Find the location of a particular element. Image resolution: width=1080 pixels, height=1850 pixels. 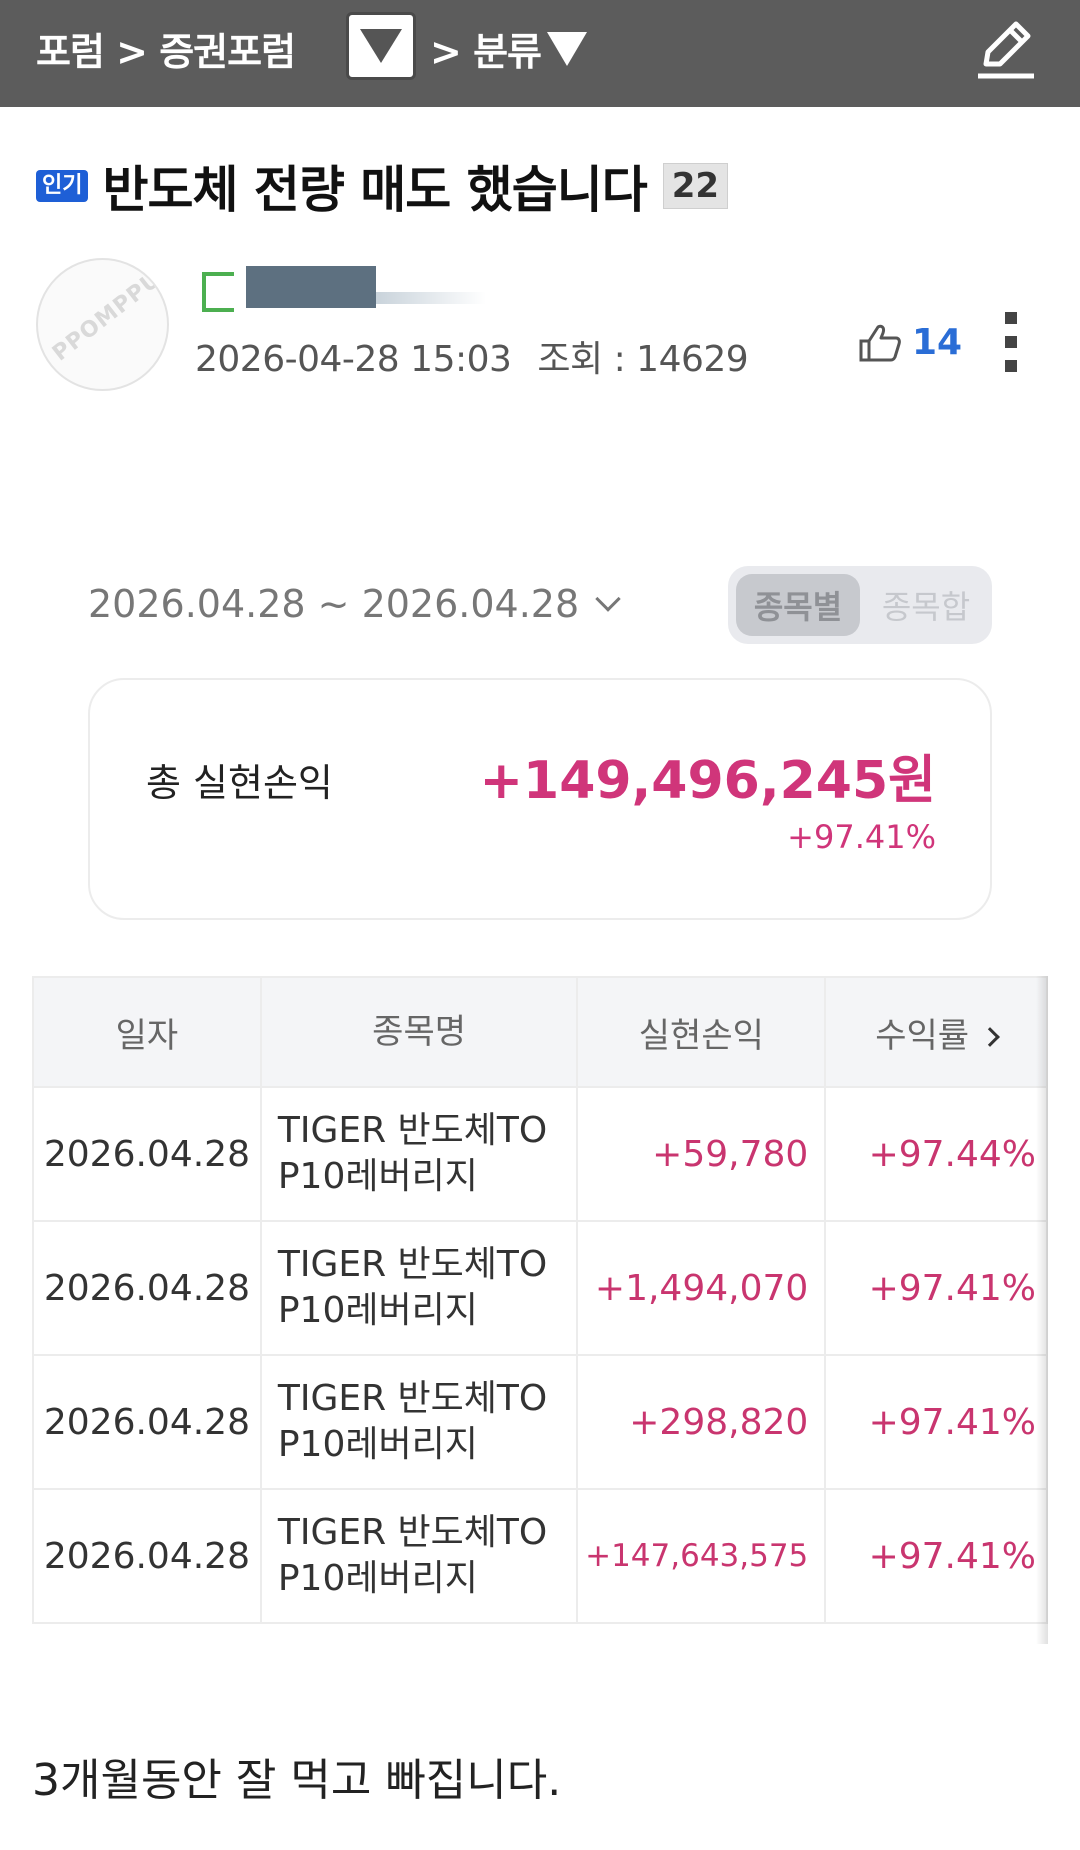

write-button is located at coordinates (1006, 48).